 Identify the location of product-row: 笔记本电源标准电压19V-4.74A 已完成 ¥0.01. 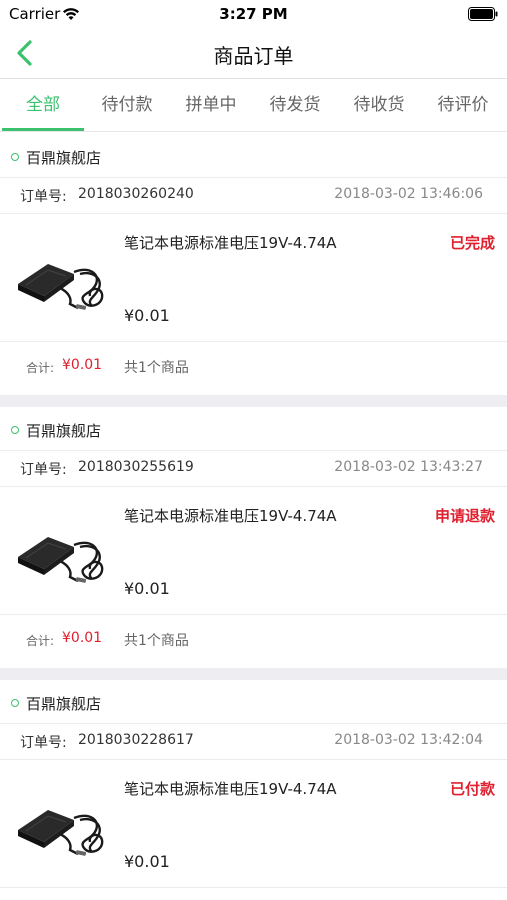
(253, 278).